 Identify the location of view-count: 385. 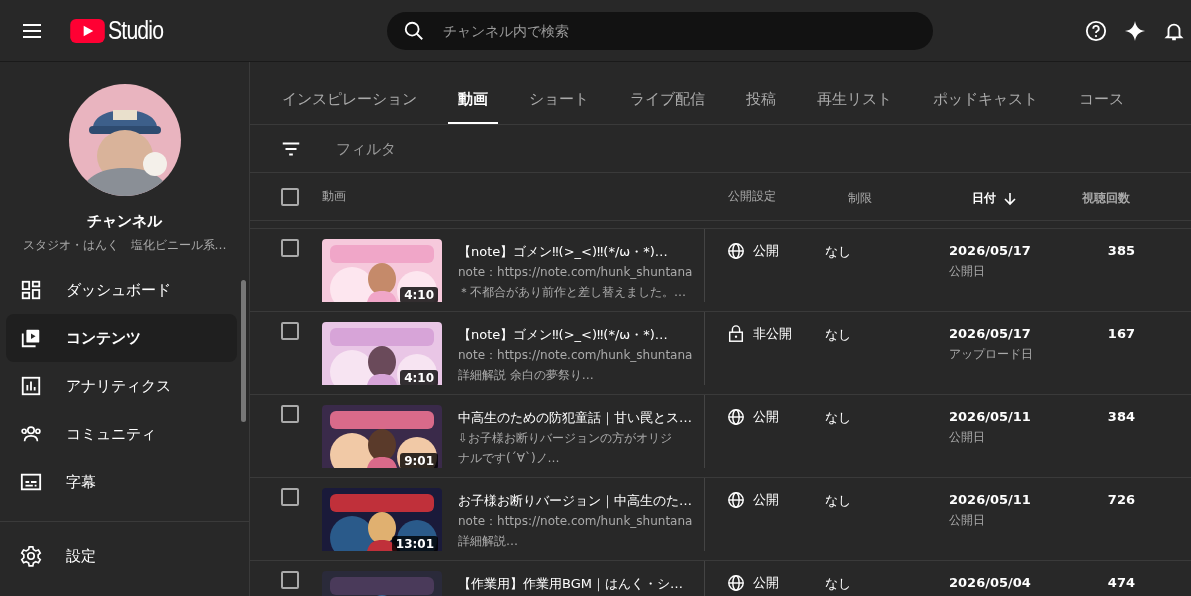
(1121, 250).